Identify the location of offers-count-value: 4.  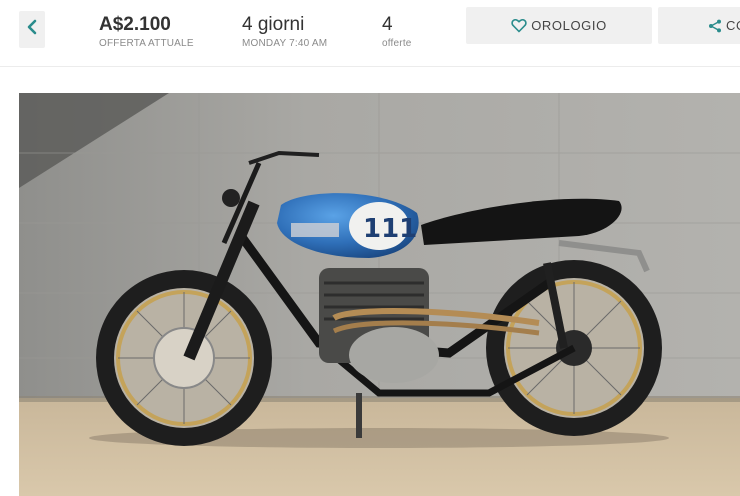
(387, 24).